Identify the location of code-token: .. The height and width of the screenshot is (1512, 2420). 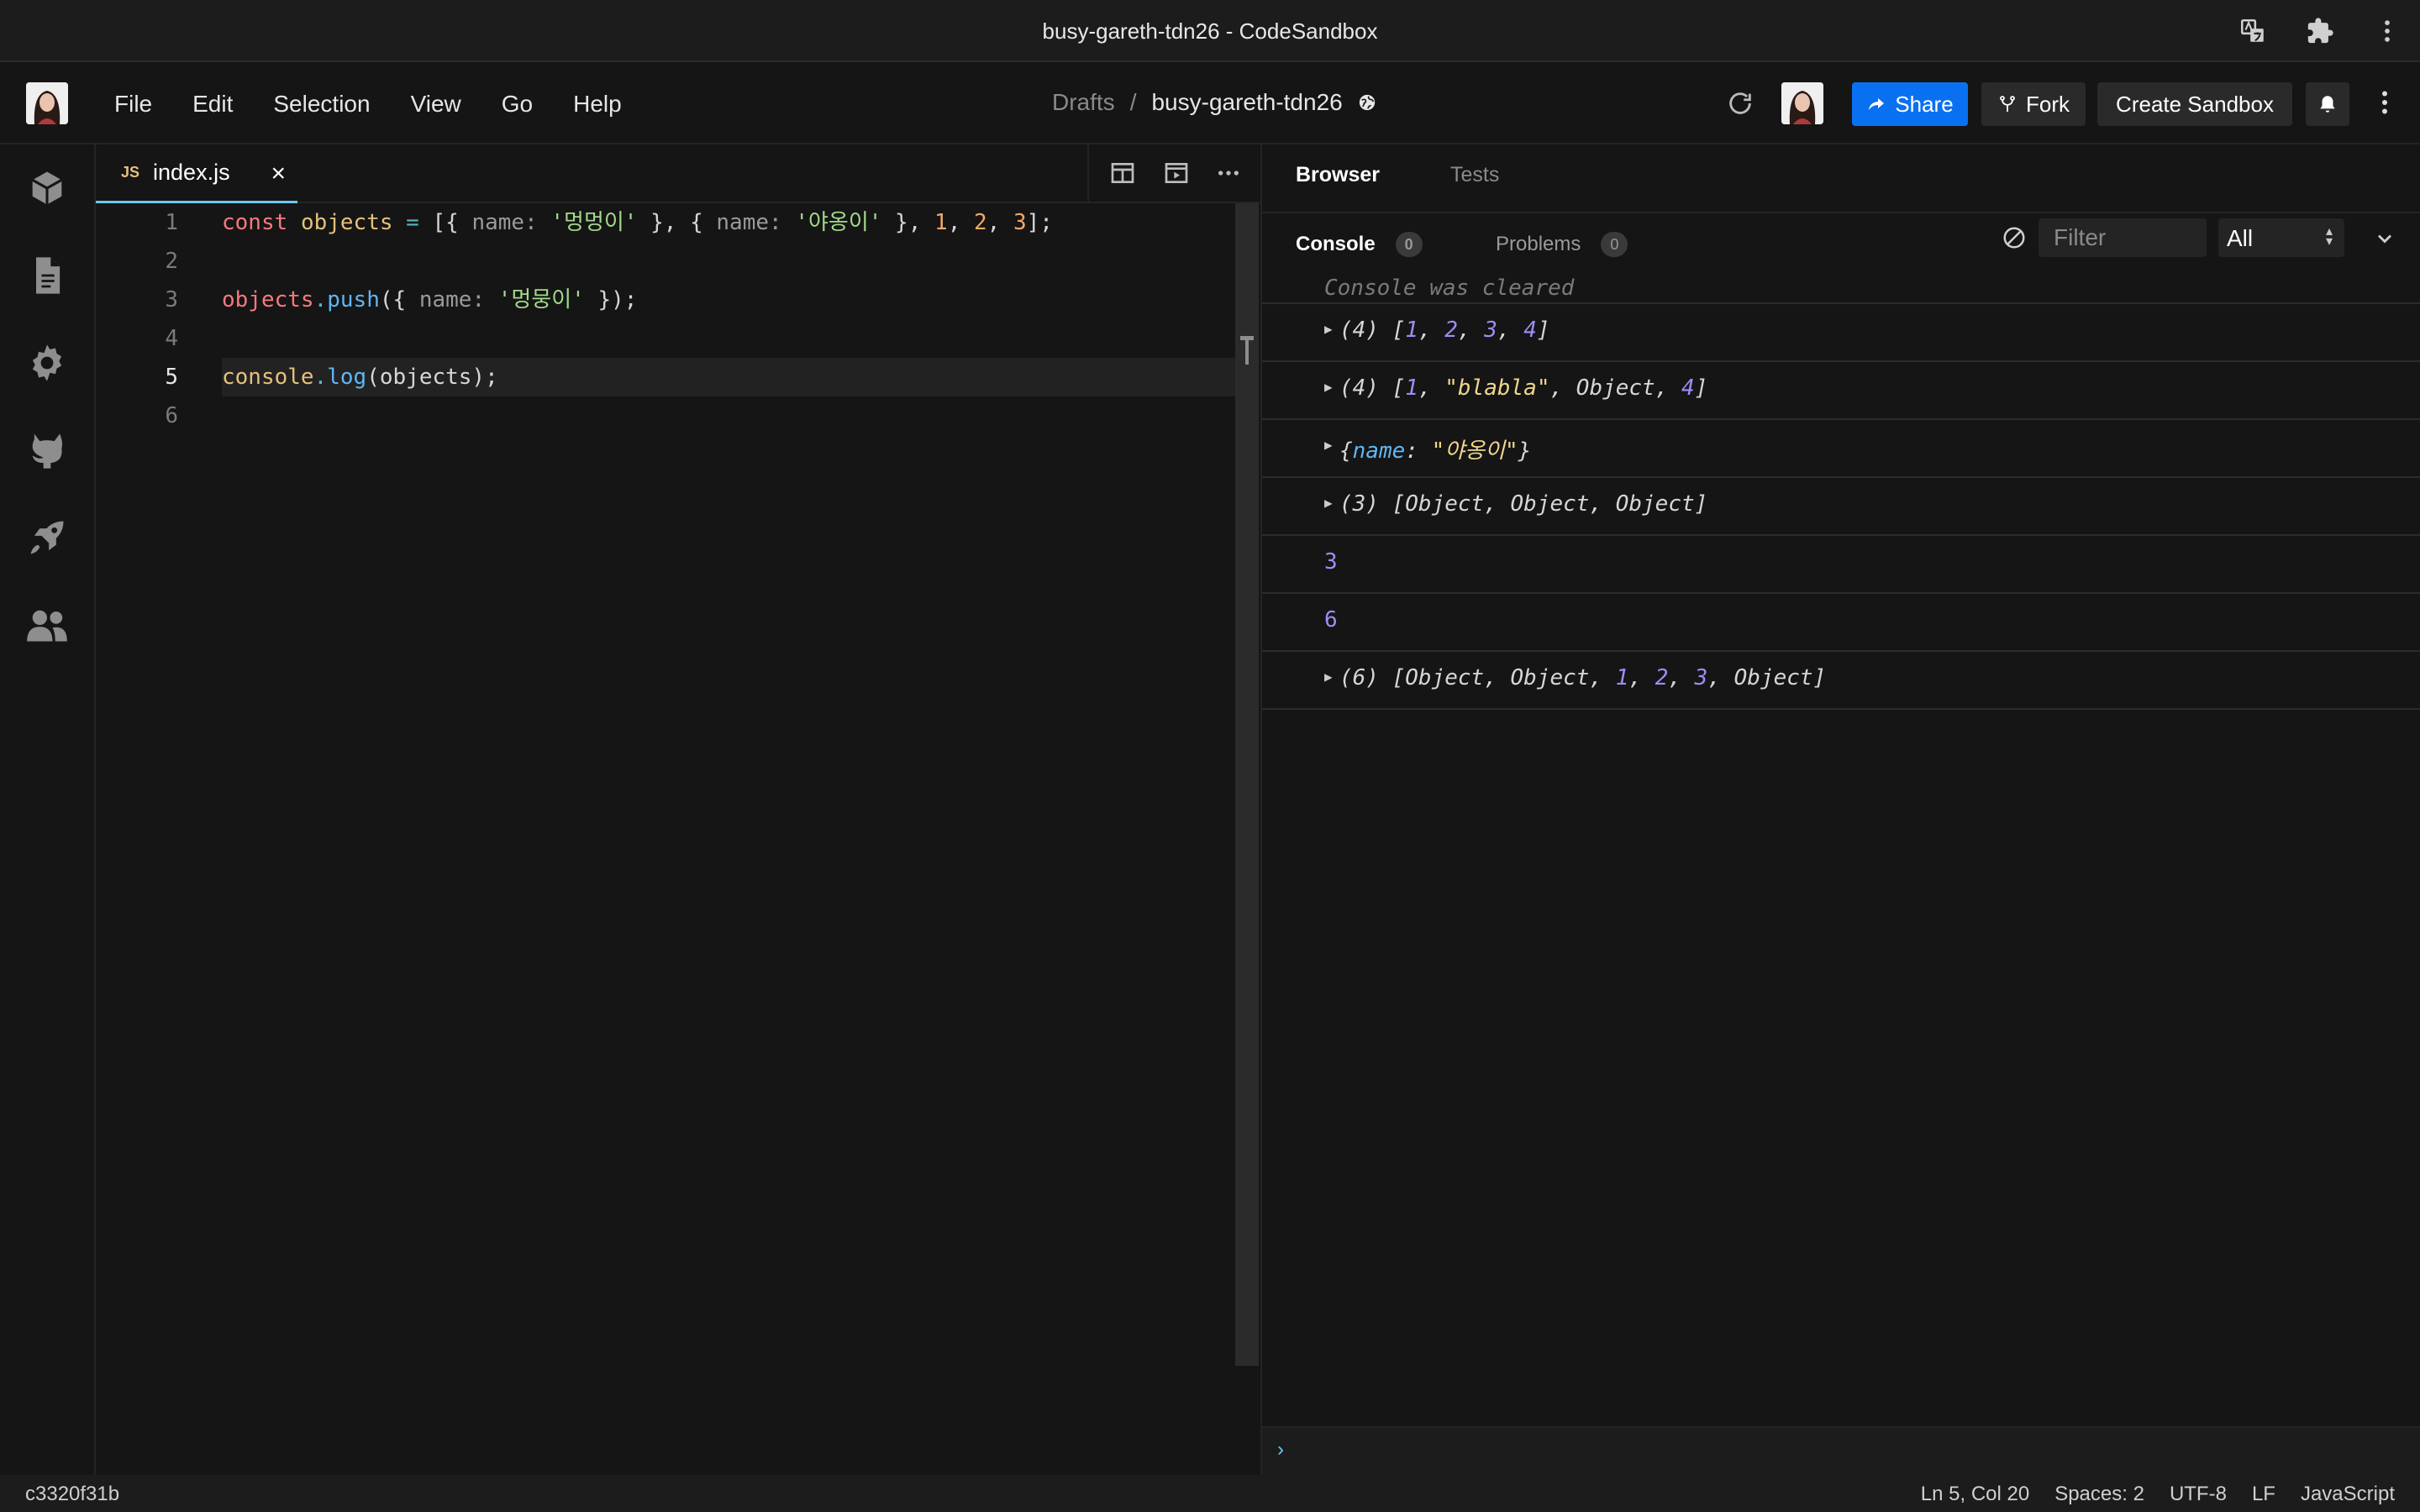
(321, 299).